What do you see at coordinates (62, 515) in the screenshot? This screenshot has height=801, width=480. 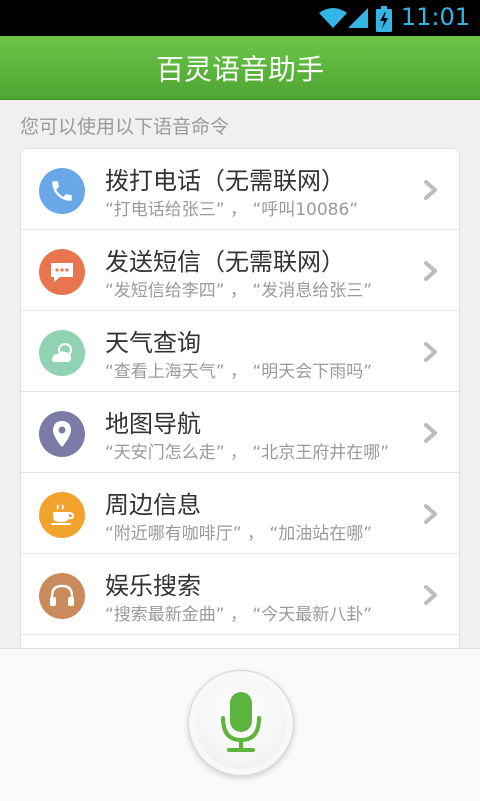 I see `coffee-icon` at bounding box center [62, 515].